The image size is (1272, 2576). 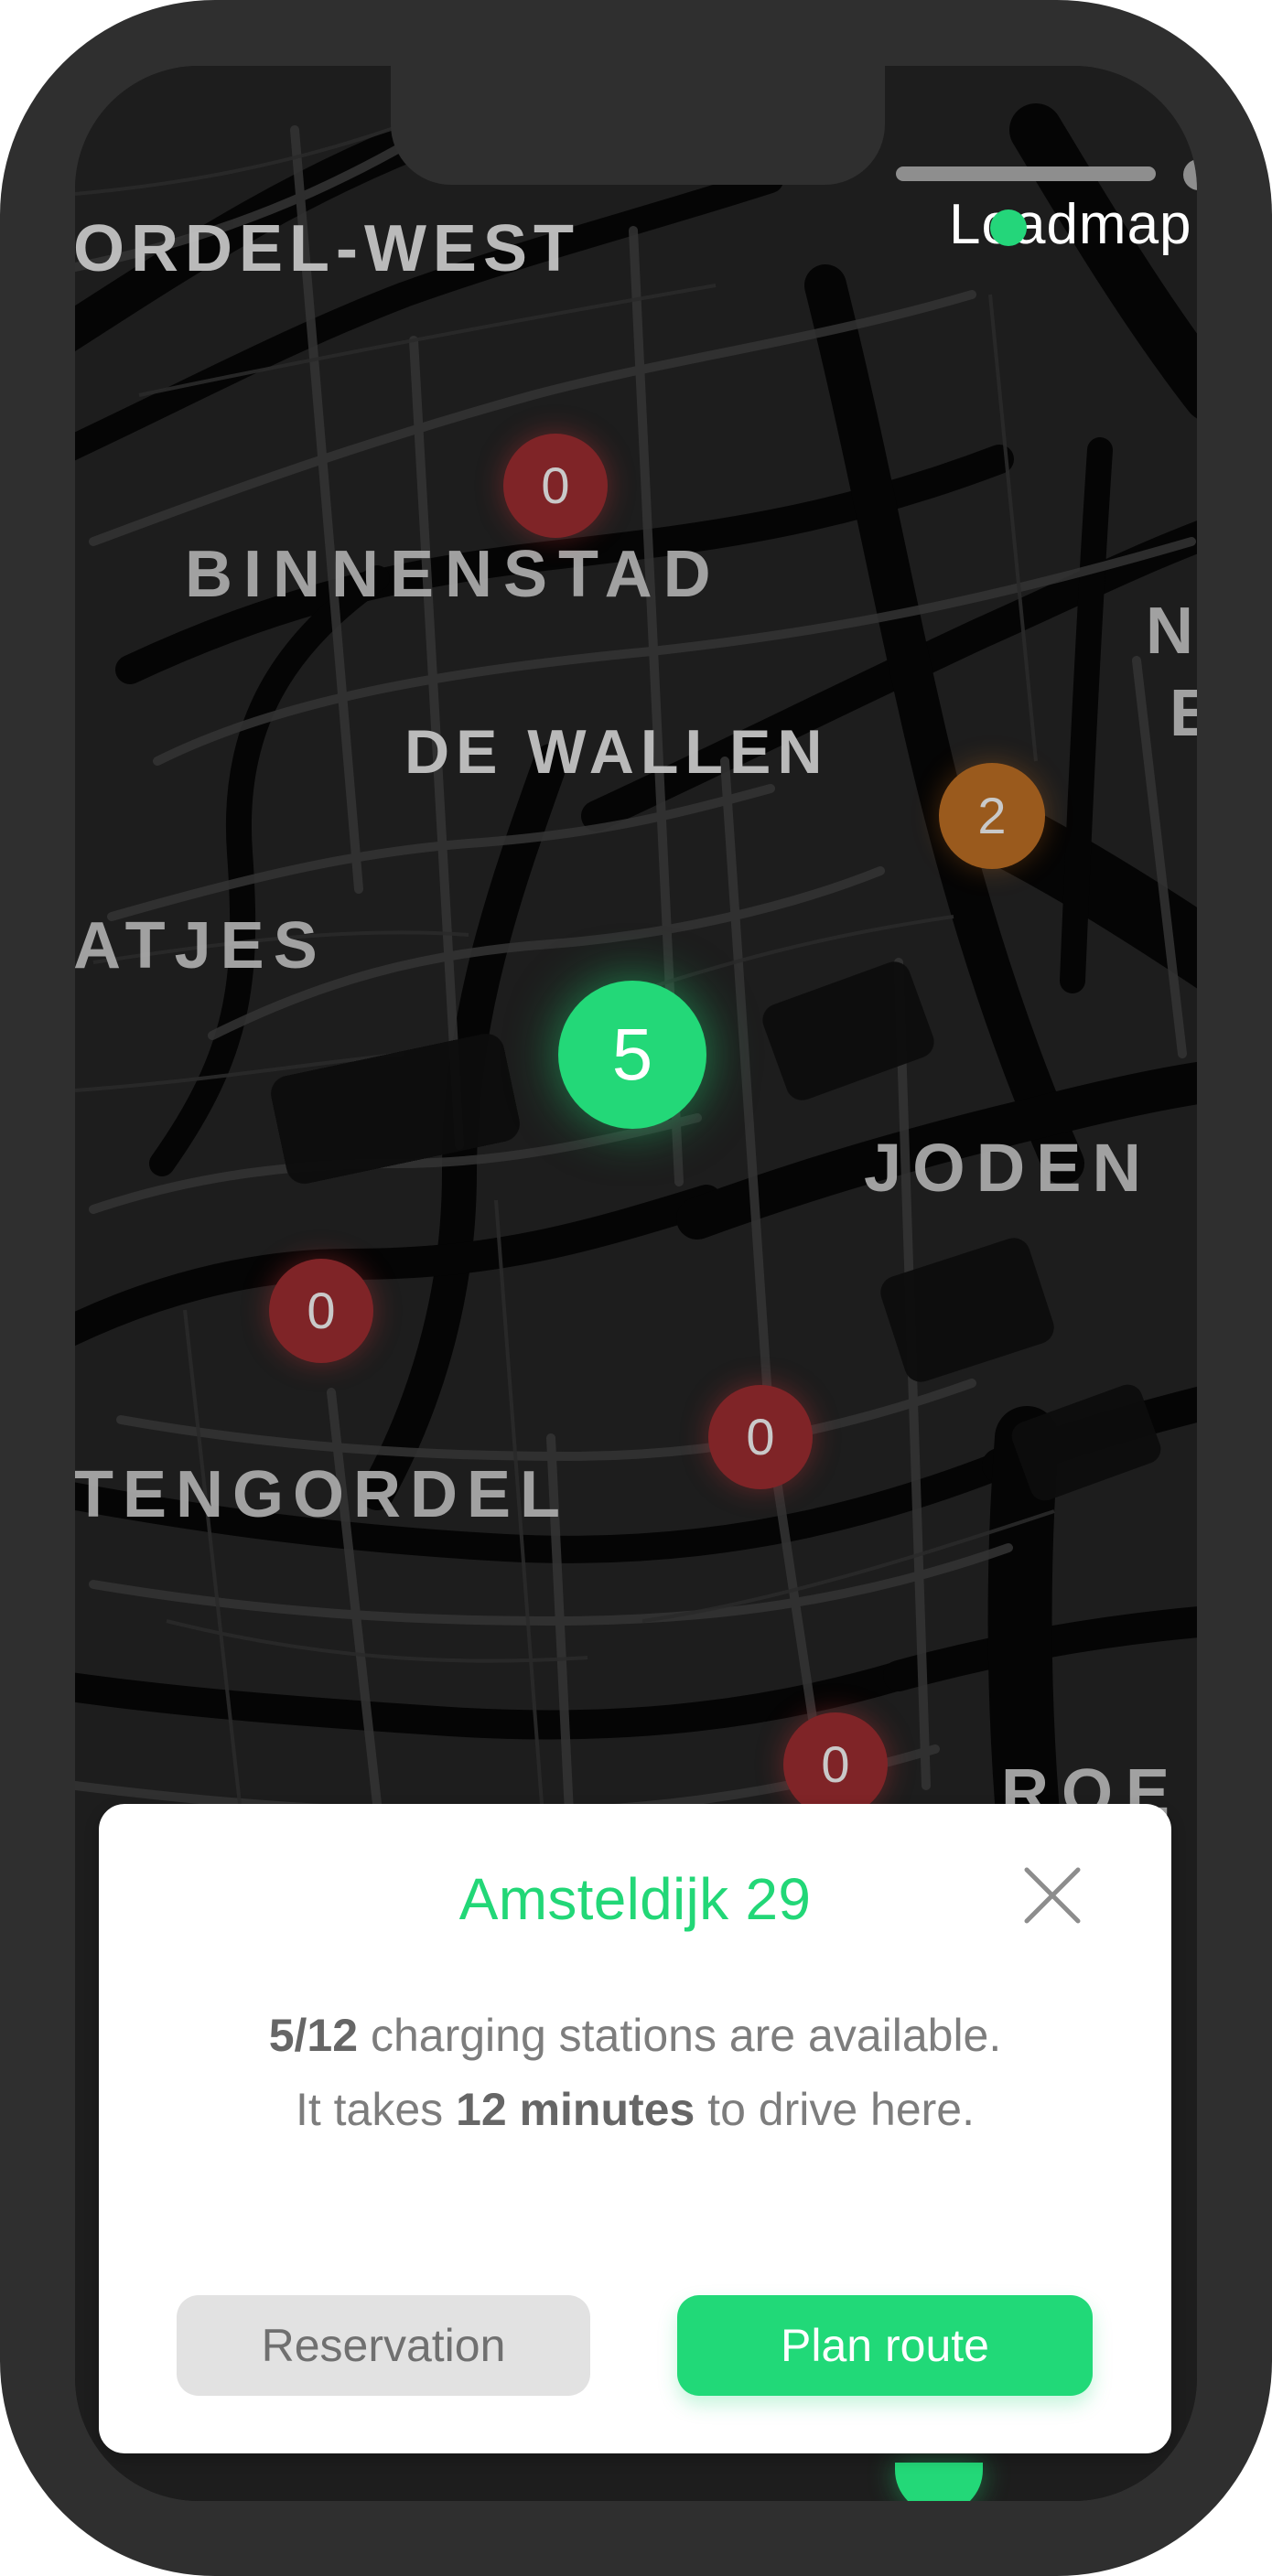 I want to click on availability-text: 5/12 charging stations are available., so click(x=635, y=2035).